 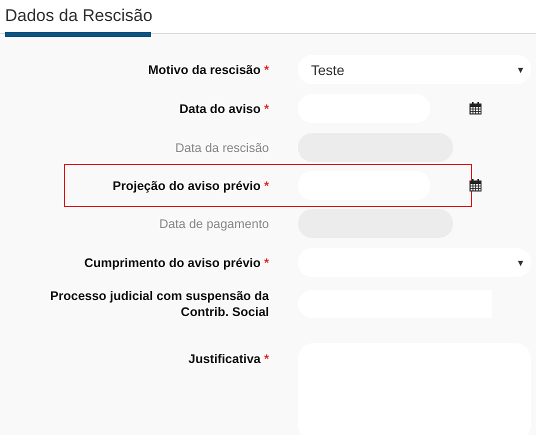 What do you see at coordinates (190, 186) in the screenshot?
I see `field-label: Projeção do aviso prévio *` at bounding box center [190, 186].